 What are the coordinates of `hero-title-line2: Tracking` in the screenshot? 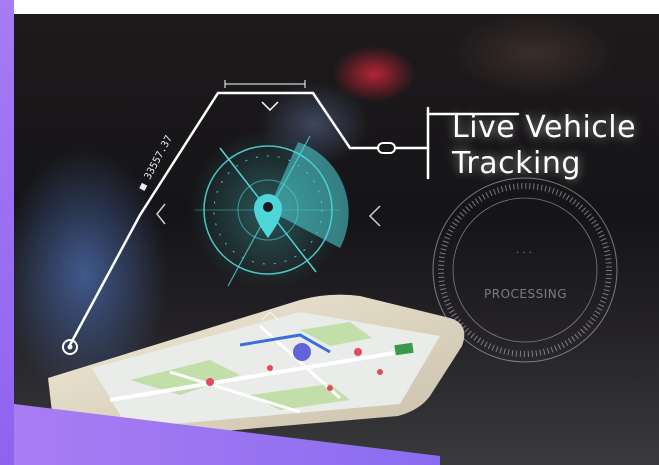 It's located at (516, 163).